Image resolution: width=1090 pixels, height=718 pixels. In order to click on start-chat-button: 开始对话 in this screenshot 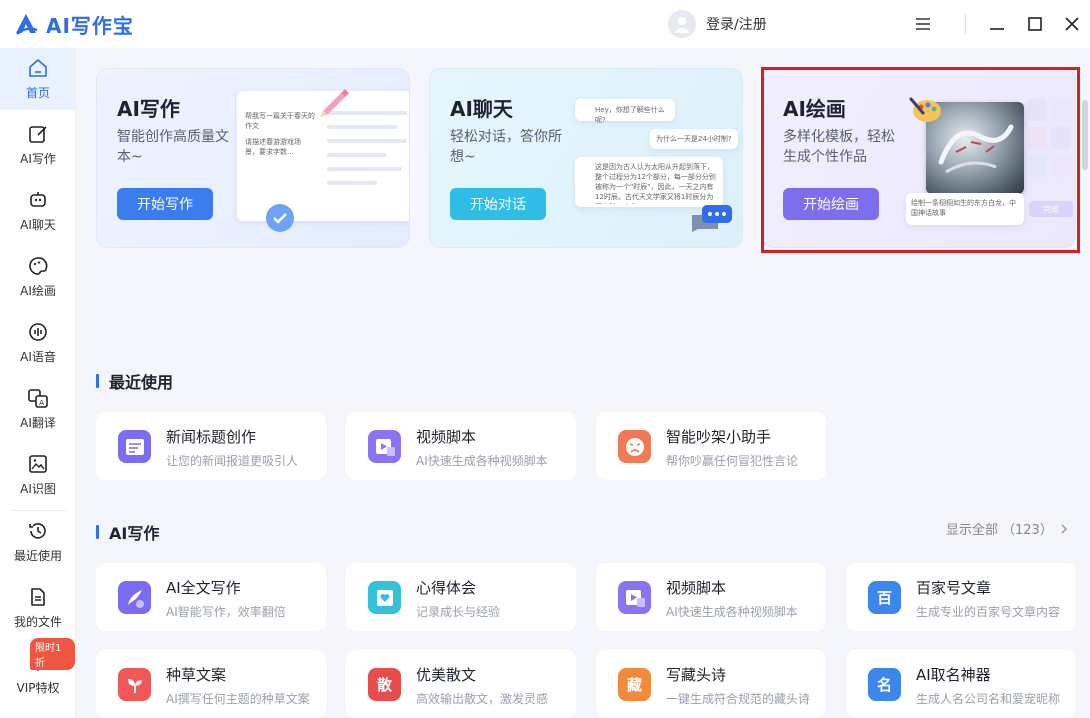, I will do `click(498, 204)`.